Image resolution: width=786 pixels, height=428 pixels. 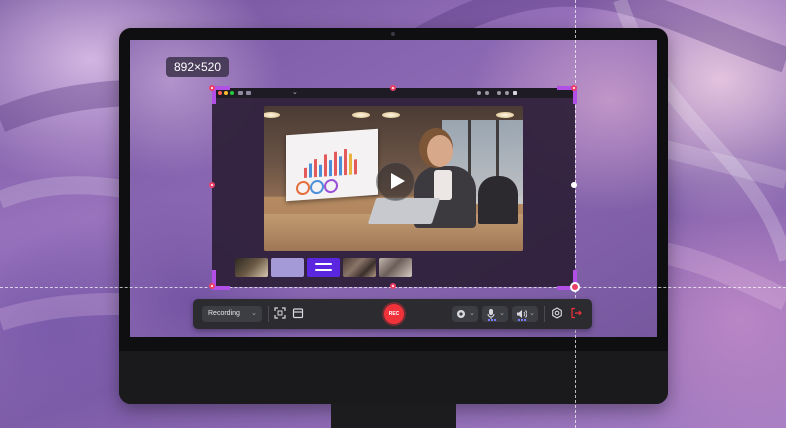 I want to click on play-icon, so click(x=395, y=181).